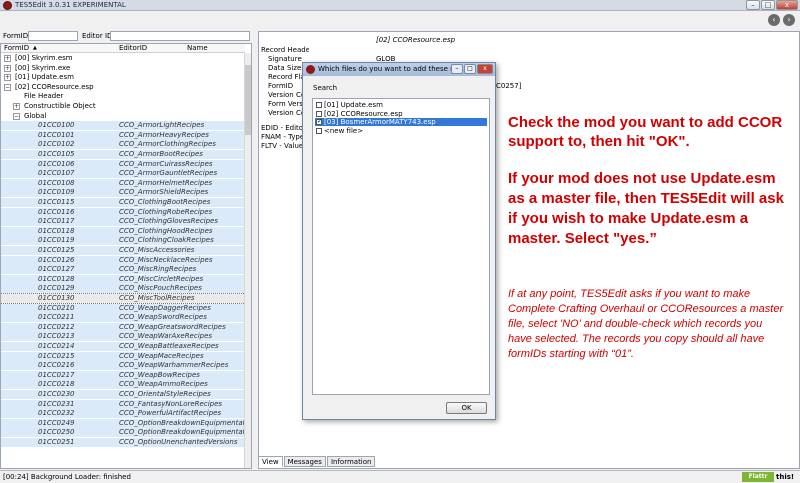 Image resolution: width=800 pixels, height=483 pixels. Describe the element at coordinates (123, 318) in the screenshot. I see `record-row: 01CC0211 CCO_WeapSwordRecipes` at that location.